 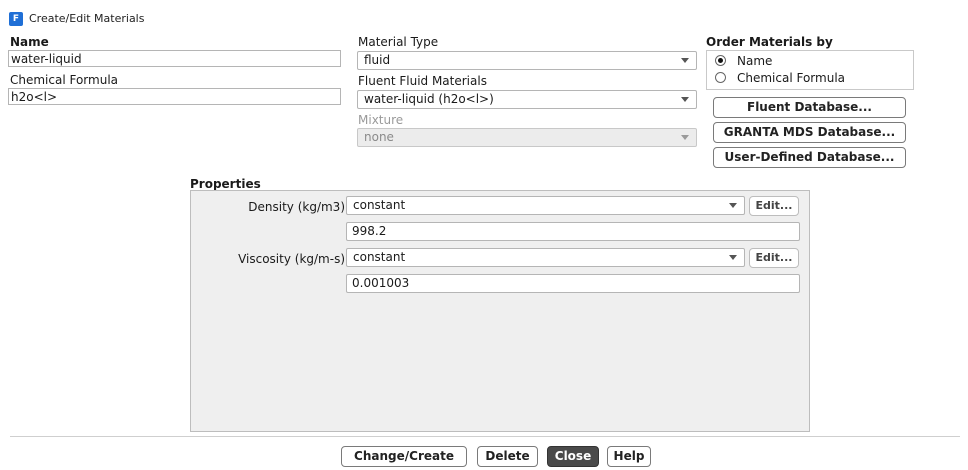 I want to click on density-method-value: constant, so click(x=379, y=205).